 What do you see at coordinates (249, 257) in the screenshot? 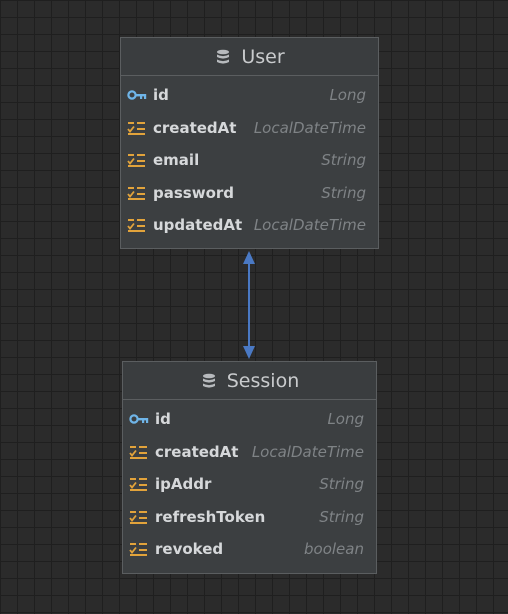
I see `arrowhead-up-icon` at bounding box center [249, 257].